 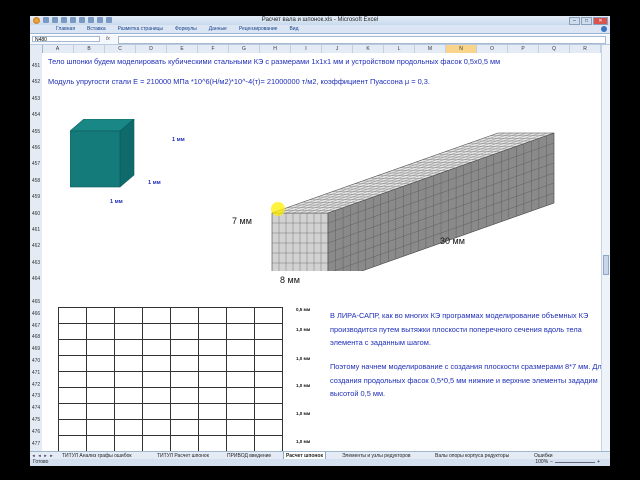 What do you see at coordinates (574, 21) in the screenshot?
I see `minimize-icon: –` at bounding box center [574, 21].